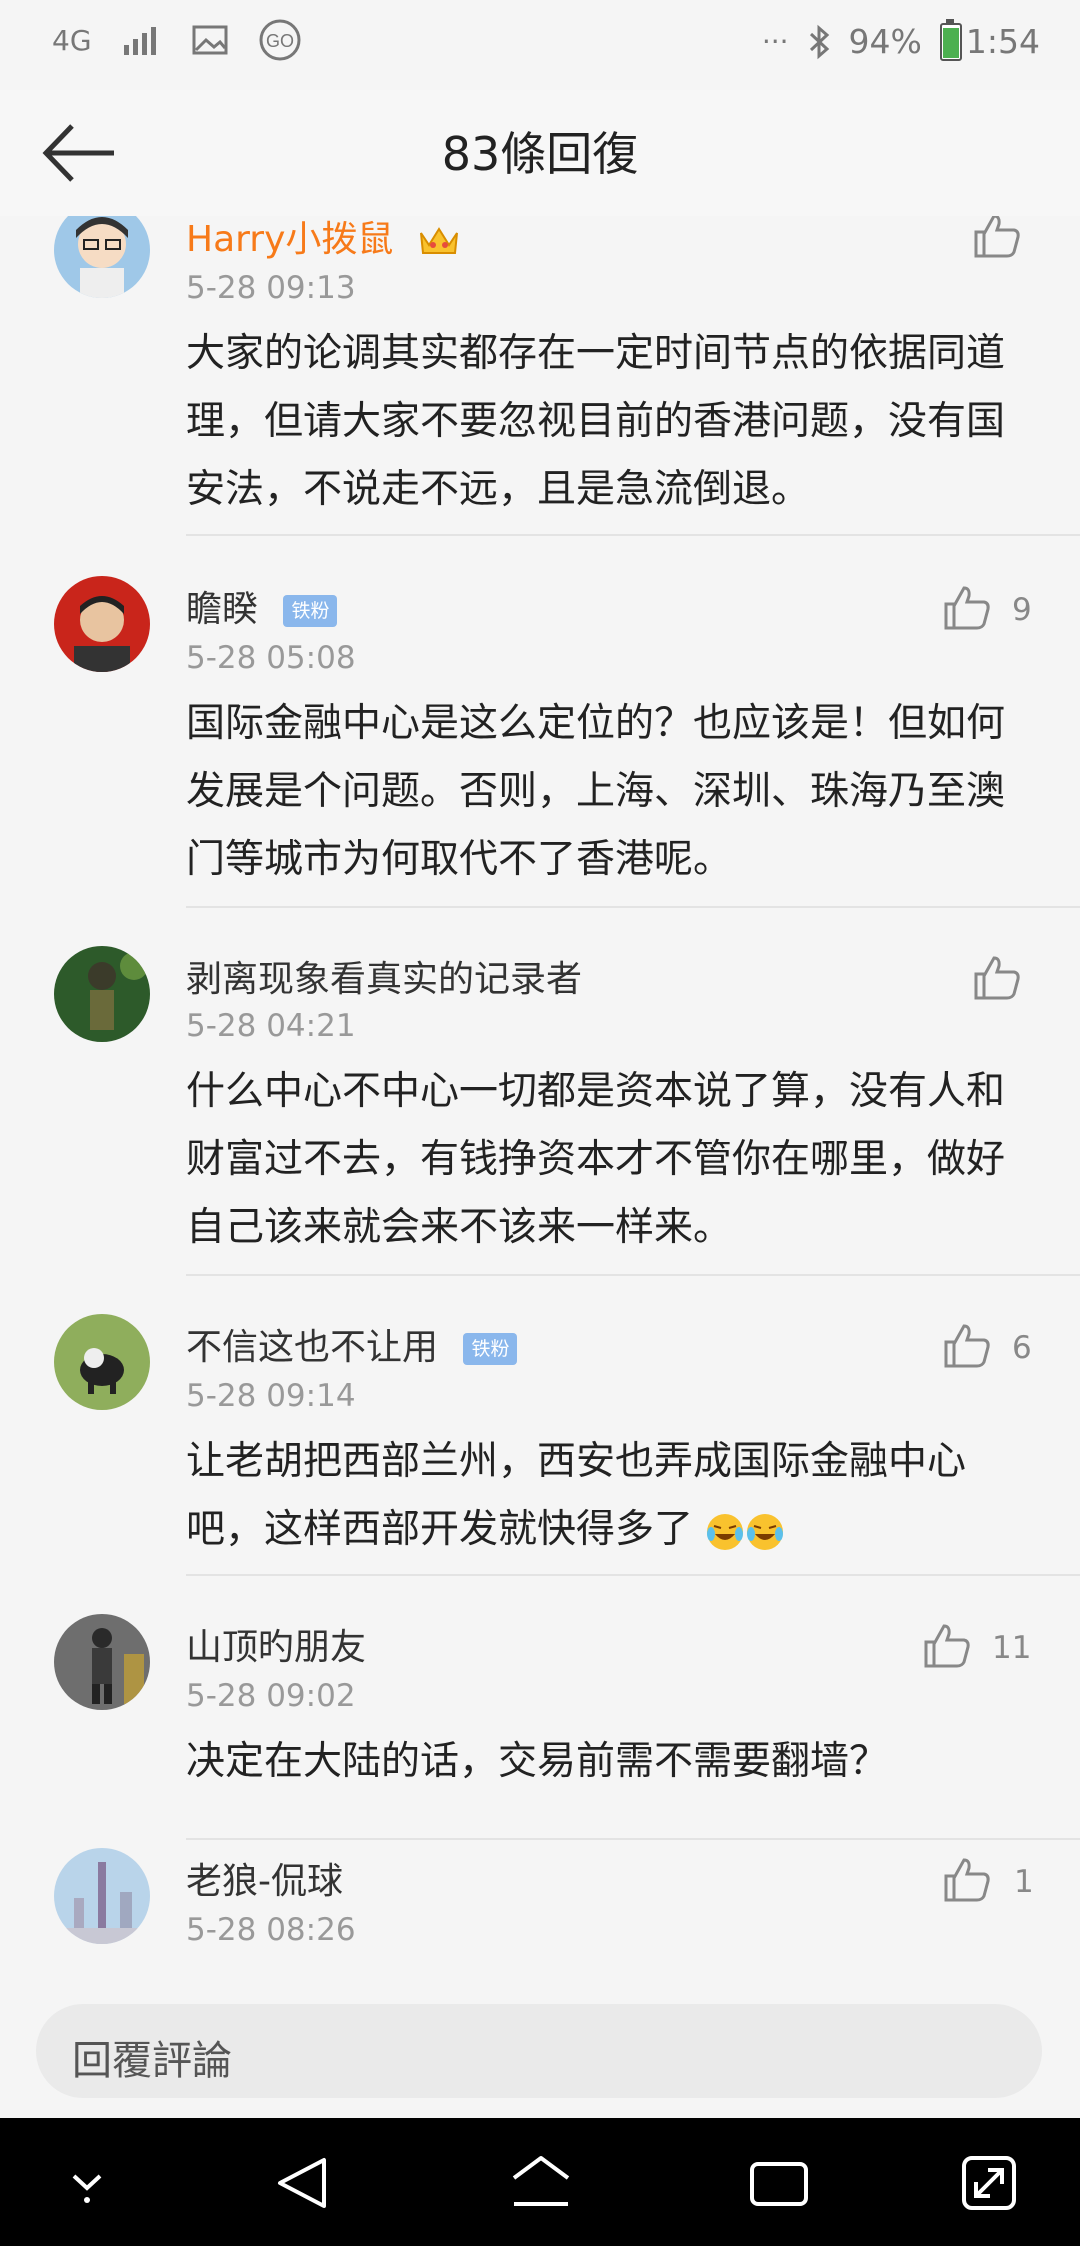  I want to click on clock: 1:54, so click(1002, 41).